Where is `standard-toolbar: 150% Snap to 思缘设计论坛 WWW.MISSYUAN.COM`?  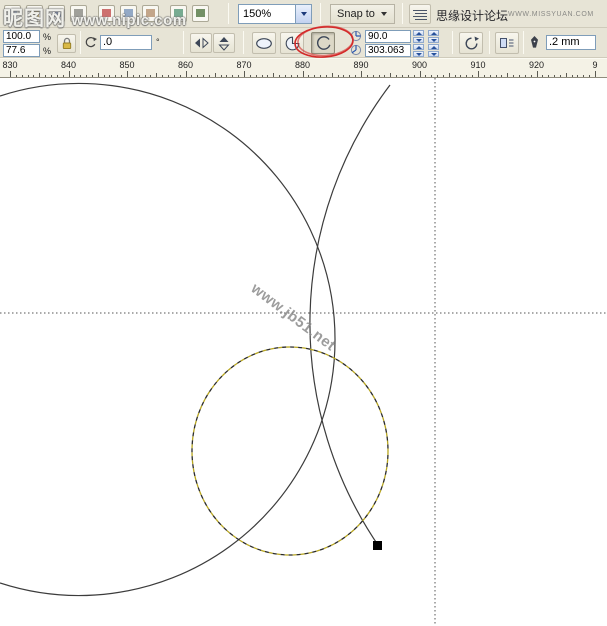
standard-toolbar: 150% Snap to 思缘设计论坛 WWW.MISSYUAN.COM is located at coordinates (303, 14).